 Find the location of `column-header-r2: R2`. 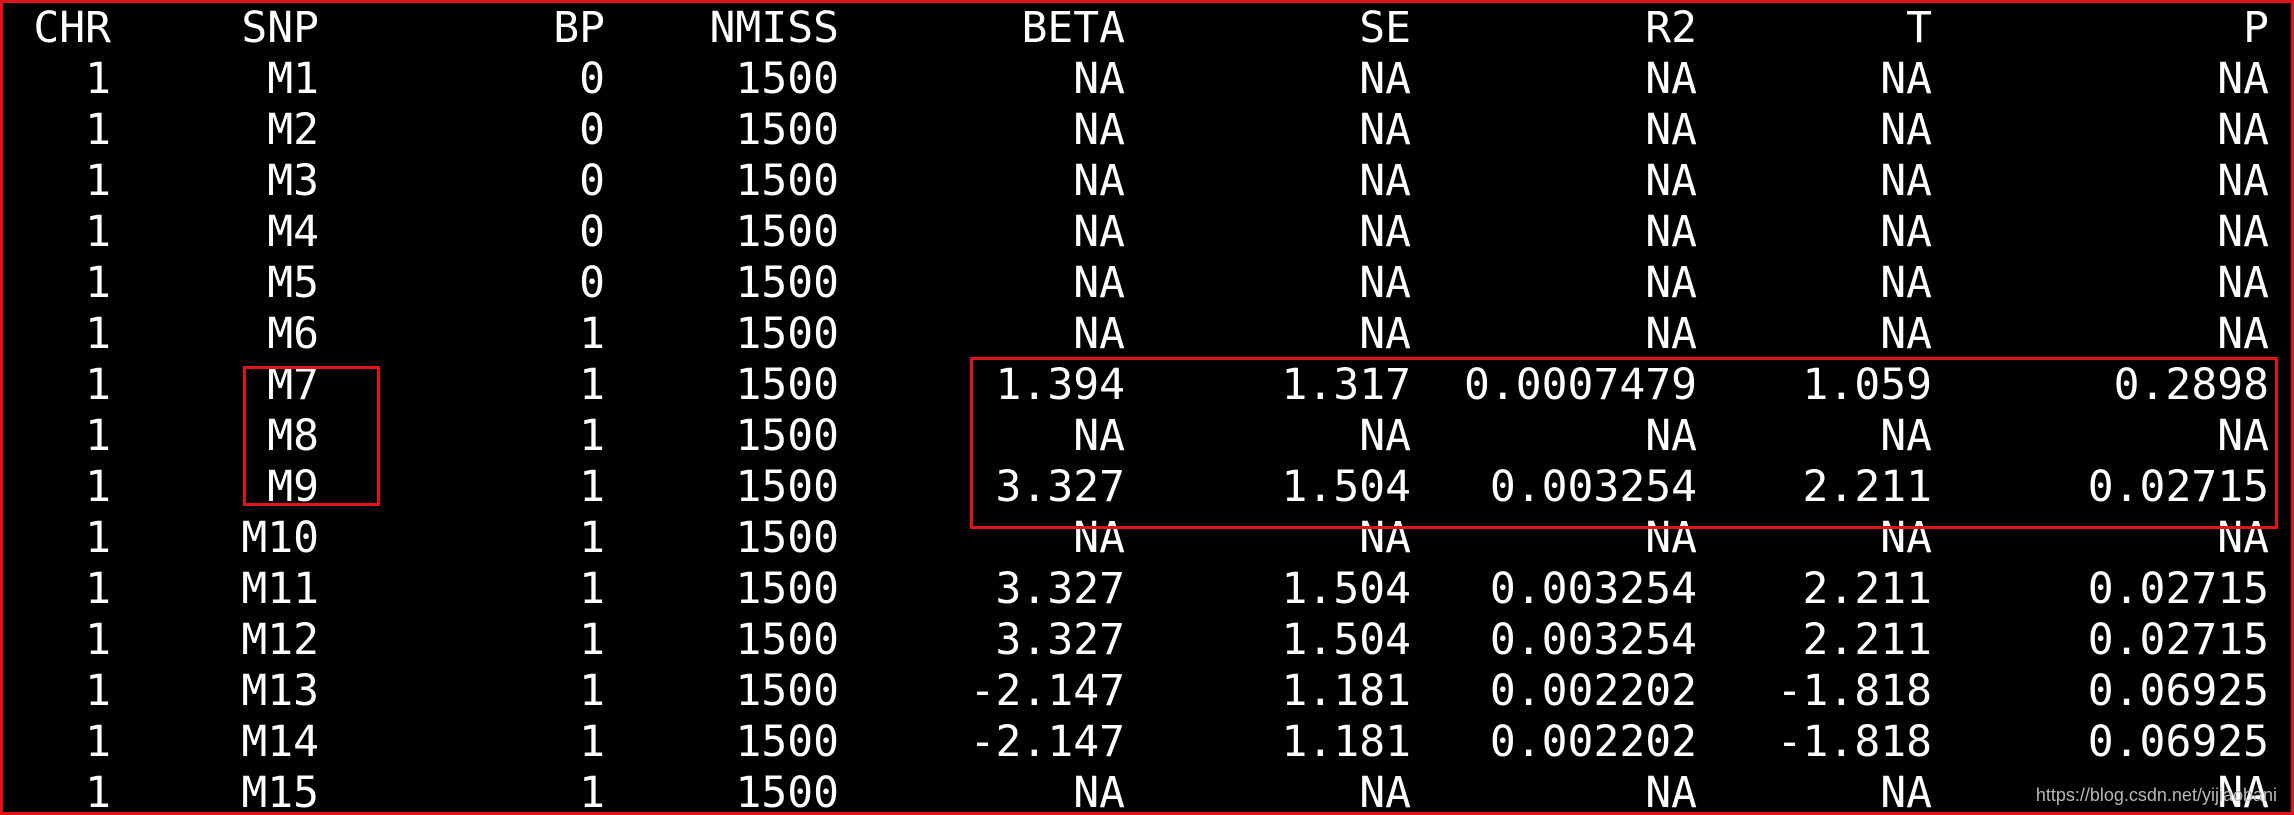

column-header-r2: R2 is located at coordinates (1671, 28).